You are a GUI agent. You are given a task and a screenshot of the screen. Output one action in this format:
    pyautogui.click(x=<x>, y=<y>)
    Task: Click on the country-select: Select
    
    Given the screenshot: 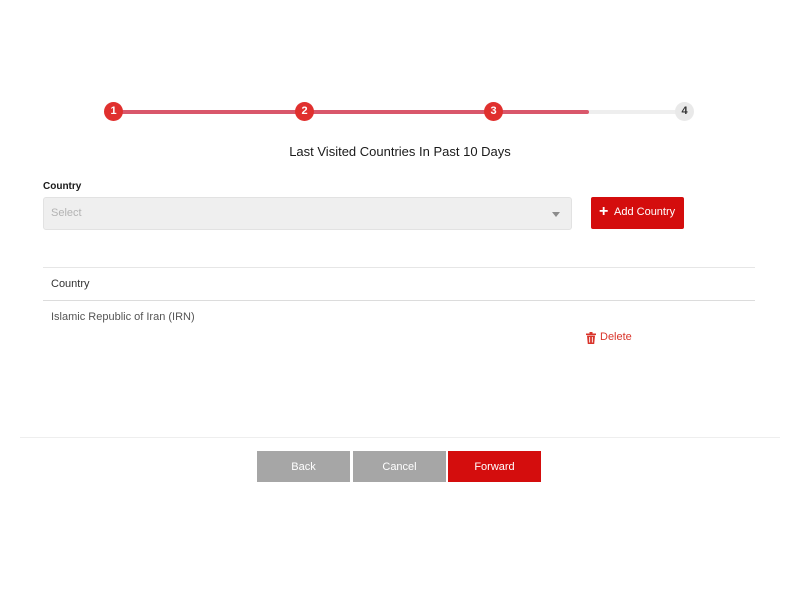 What is the action you would take?
    pyautogui.click(x=307, y=213)
    